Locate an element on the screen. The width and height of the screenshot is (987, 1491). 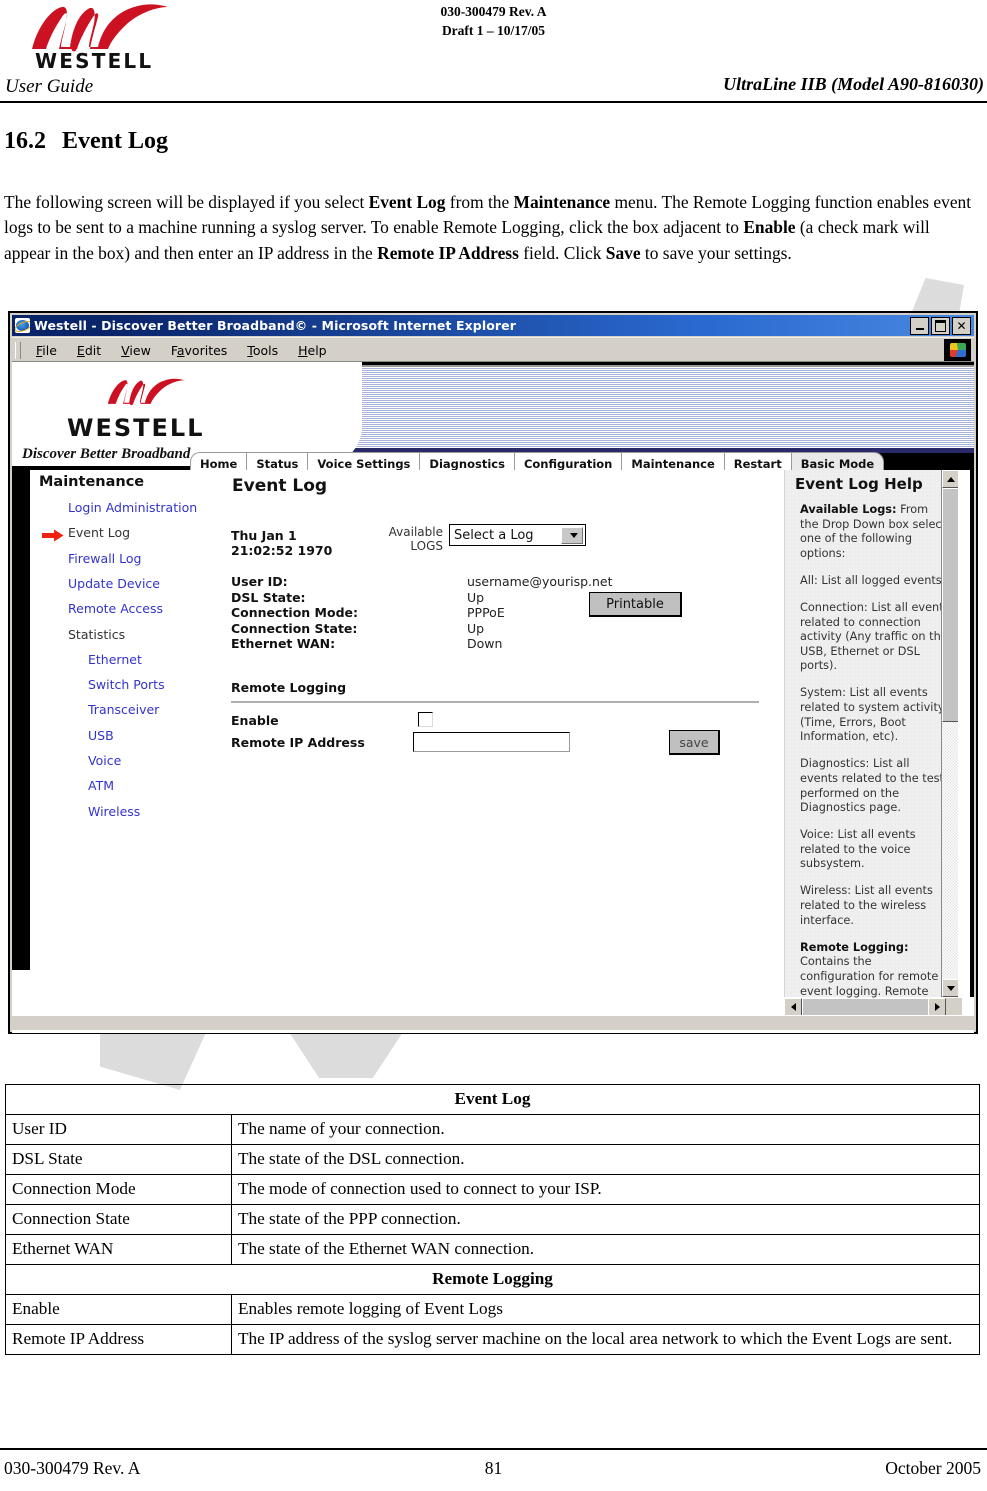
doc-model-label: UltraLine IIB (Model A90-816030) is located at coordinates (853, 84).